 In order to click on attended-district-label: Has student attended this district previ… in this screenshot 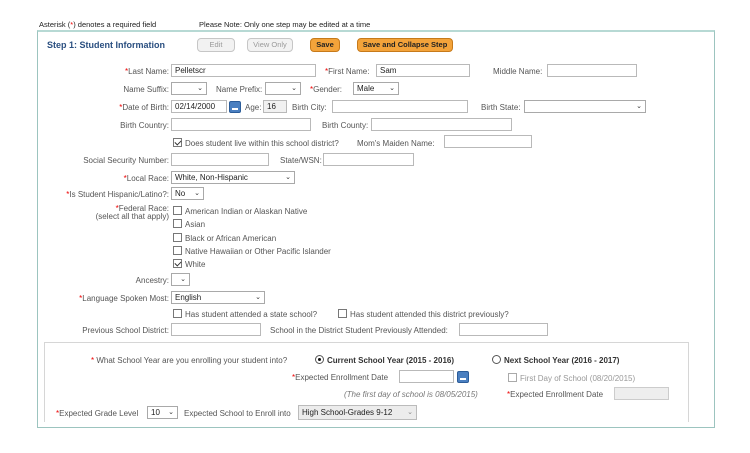, I will do `click(429, 314)`.